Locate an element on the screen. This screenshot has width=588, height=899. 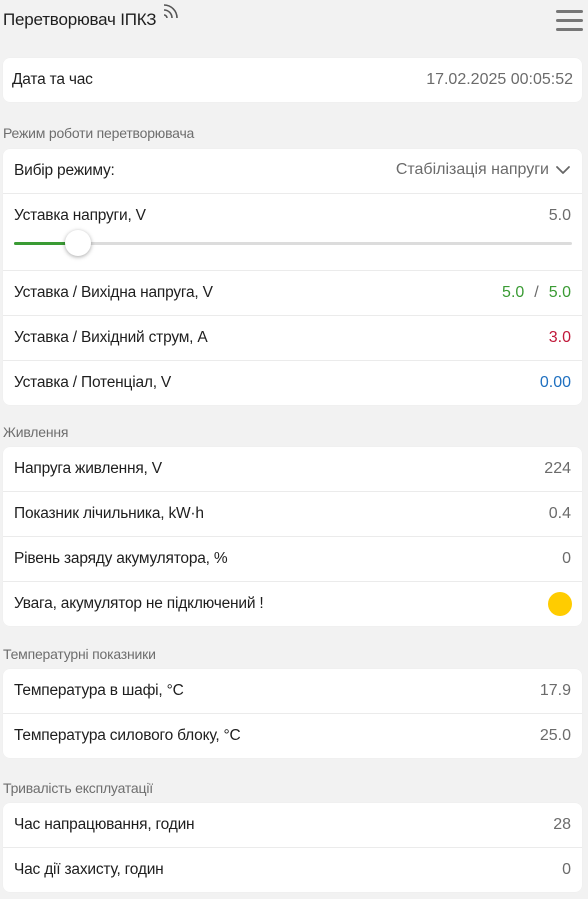
app-header: Перетворювач ІПКЗ is located at coordinates (294, 22).